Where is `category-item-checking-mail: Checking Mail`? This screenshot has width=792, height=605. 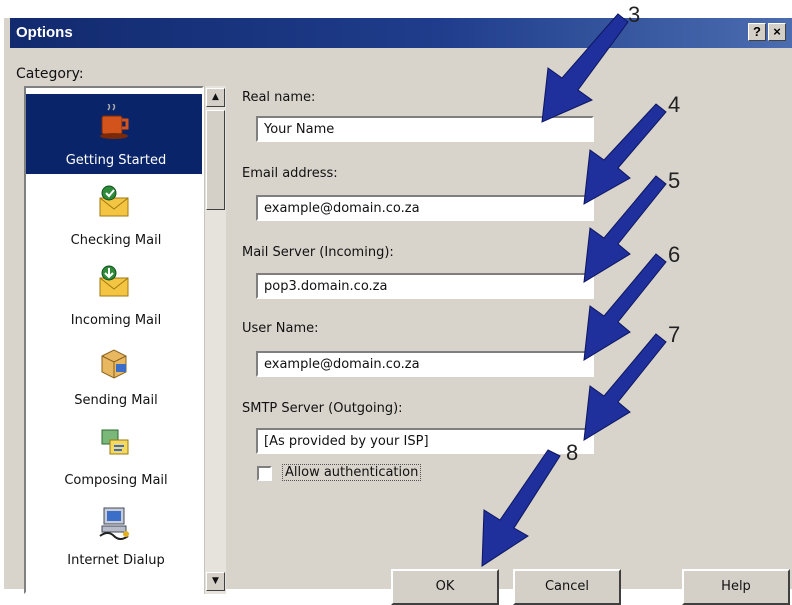
category-item-checking-mail: Checking Mail is located at coordinates (114, 214).